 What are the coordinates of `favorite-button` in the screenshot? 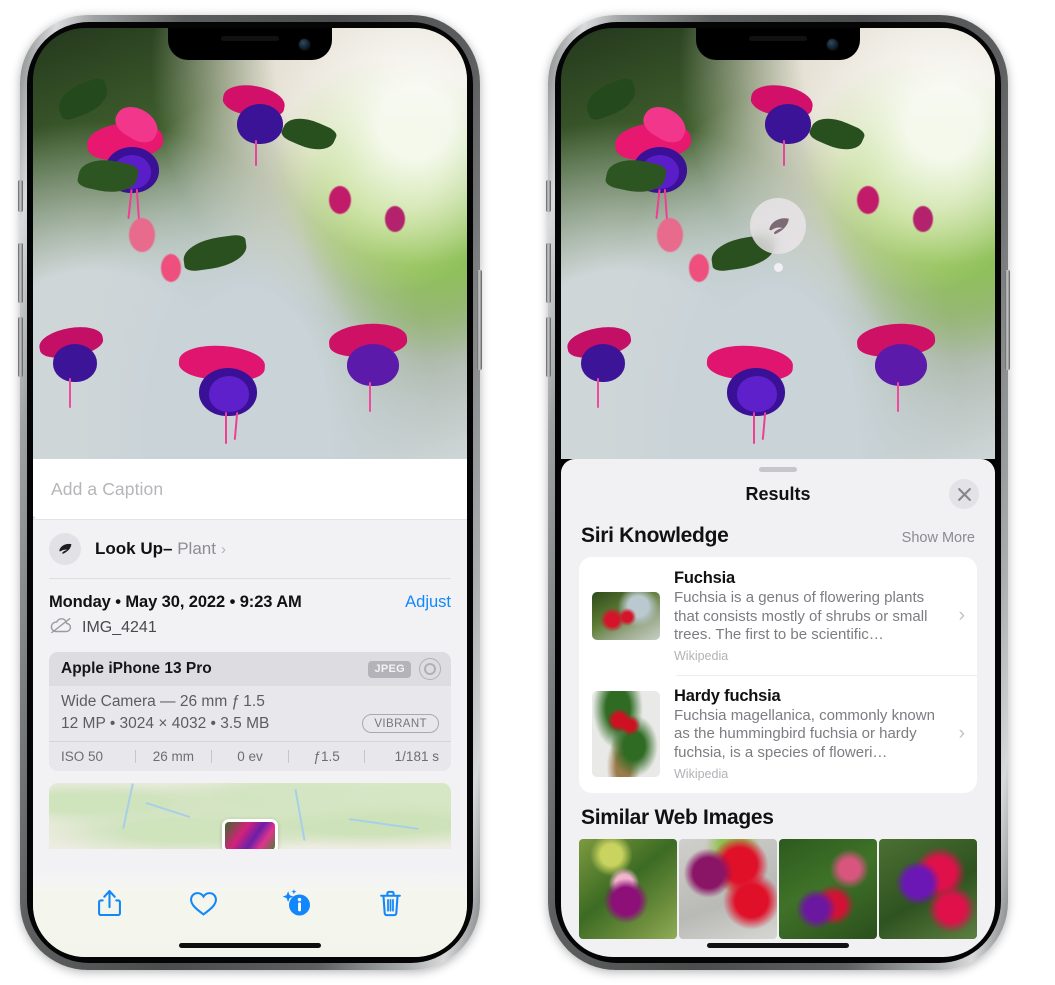 It's located at (204, 903).